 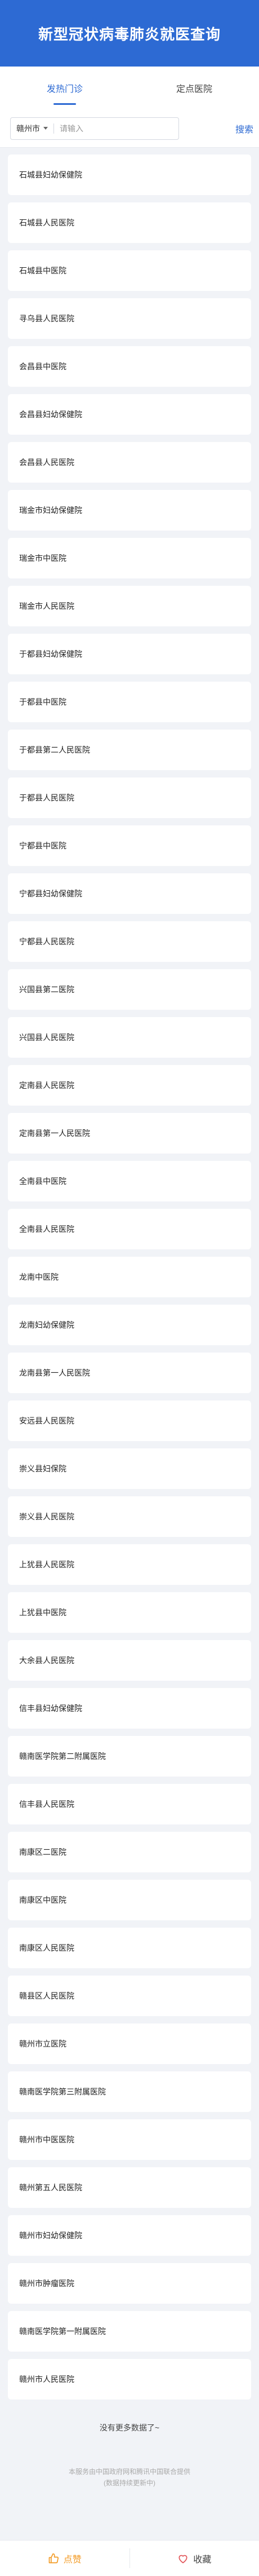 What do you see at coordinates (194, 88) in the screenshot?
I see `tab-designated-hospital: 定点医院` at bounding box center [194, 88].